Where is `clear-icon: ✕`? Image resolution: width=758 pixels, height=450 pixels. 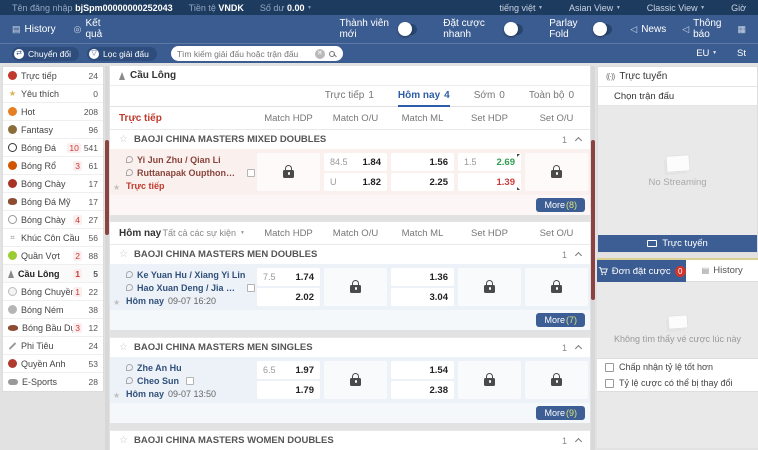 clear-icon: ✕ is located at coordinates (319, 53).